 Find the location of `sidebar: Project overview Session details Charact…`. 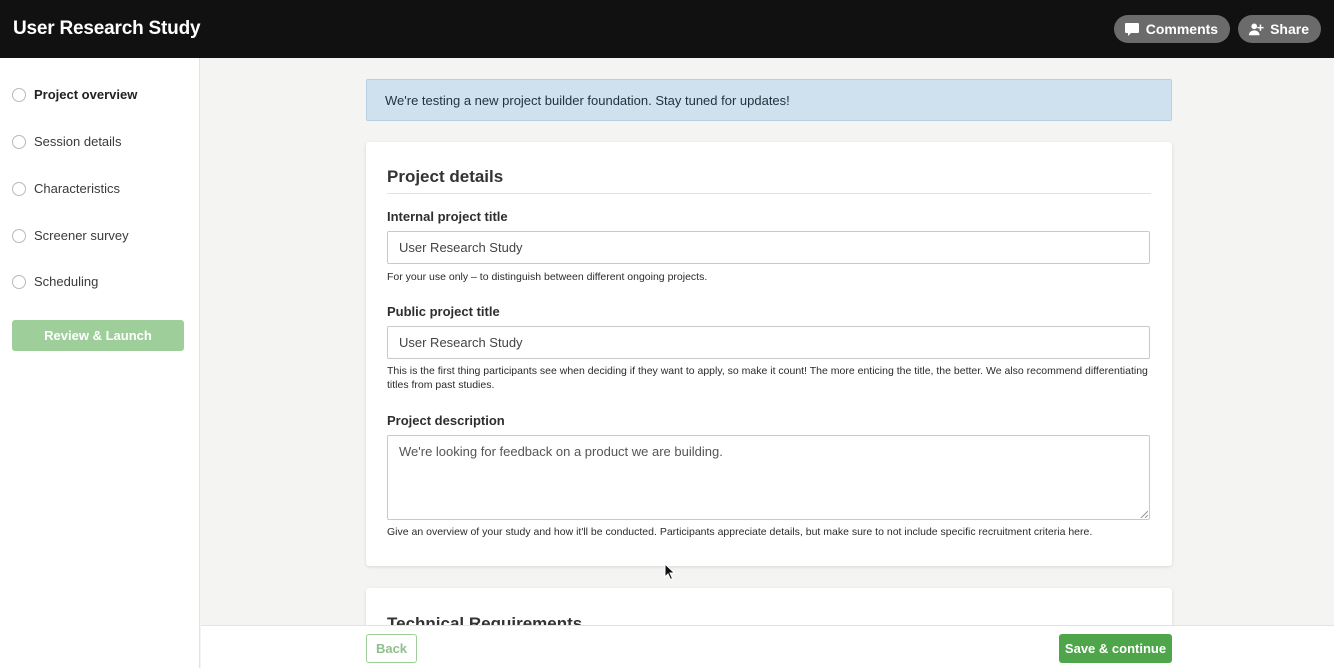

sidebar: Project overview Session details Charact… is located at coordinates (100, 363).